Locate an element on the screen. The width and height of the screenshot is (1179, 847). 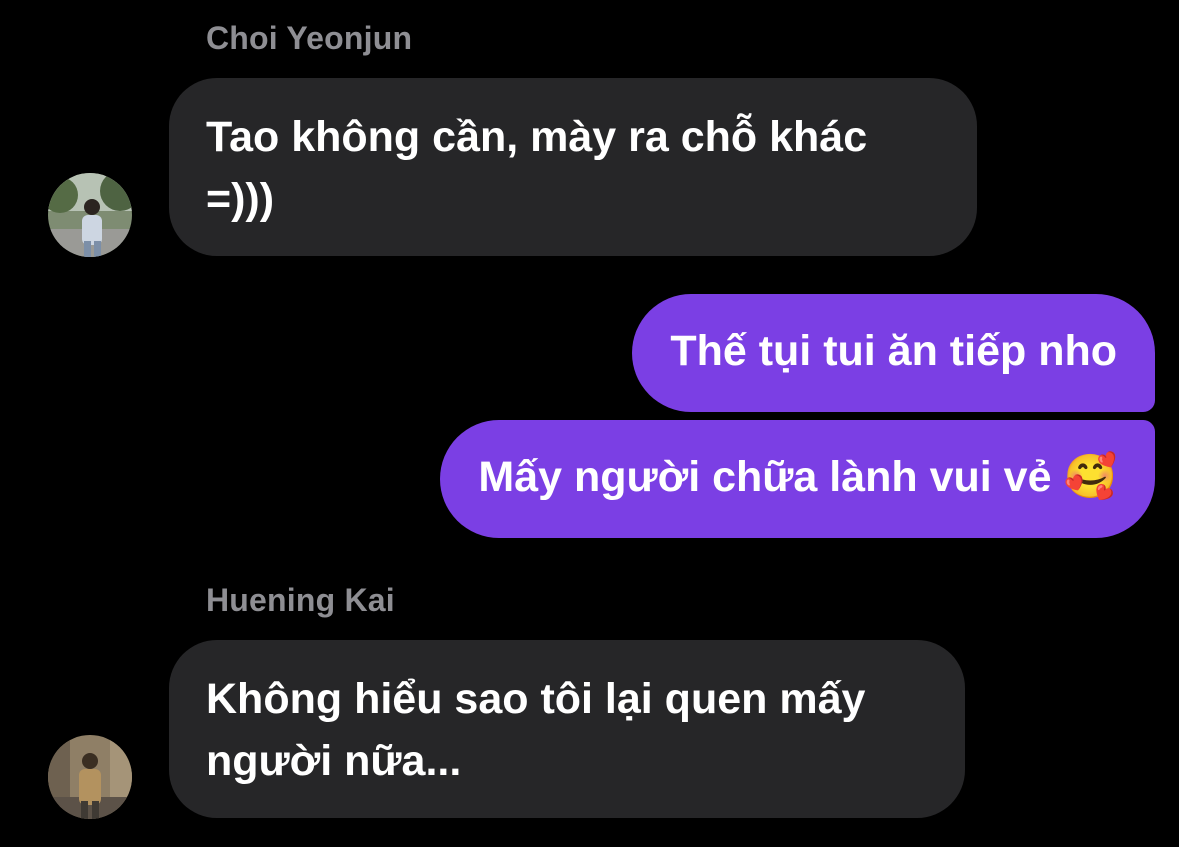
sender-name: Huening Kai is located at coordinates (300, 600).